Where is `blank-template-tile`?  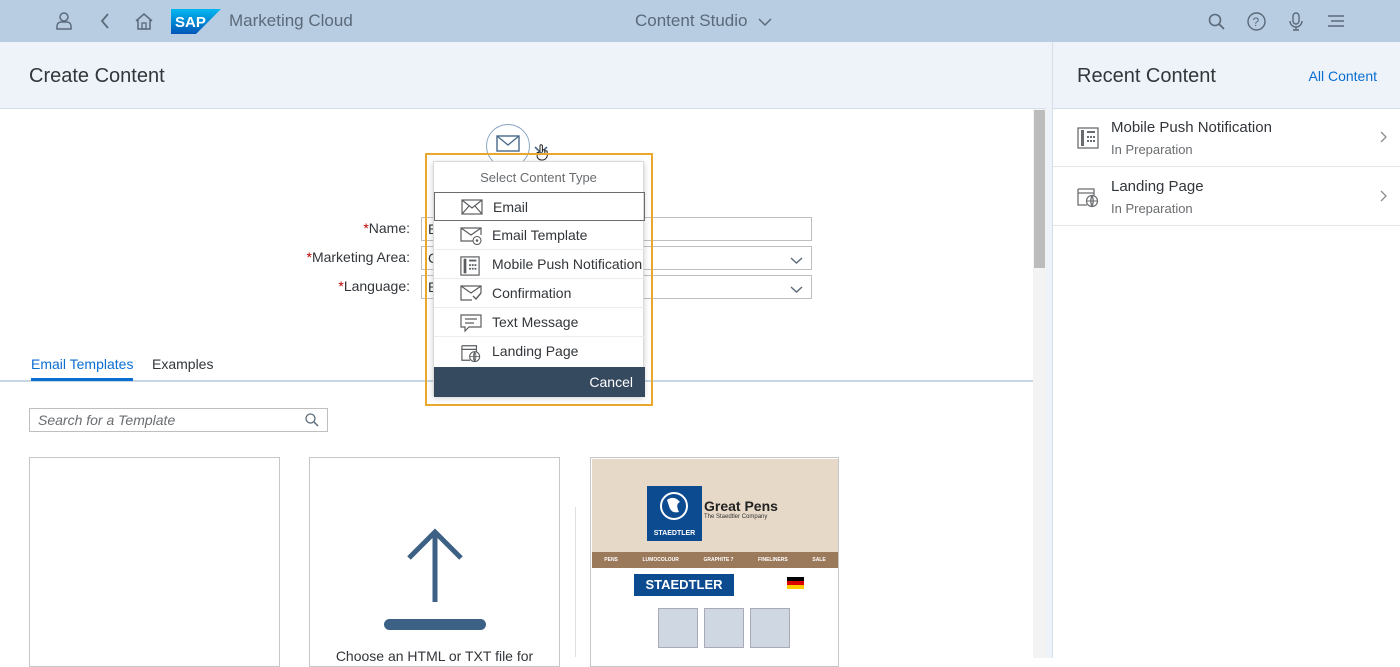 blank-template-tile is located at coordinates (154, 562).